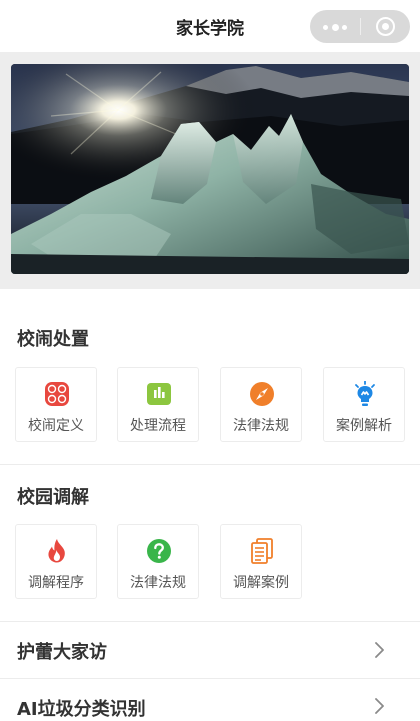  Describe the element at coordinates (210, 26) in the screenshot. I see `navigation-bar: 家长学院` at that location.